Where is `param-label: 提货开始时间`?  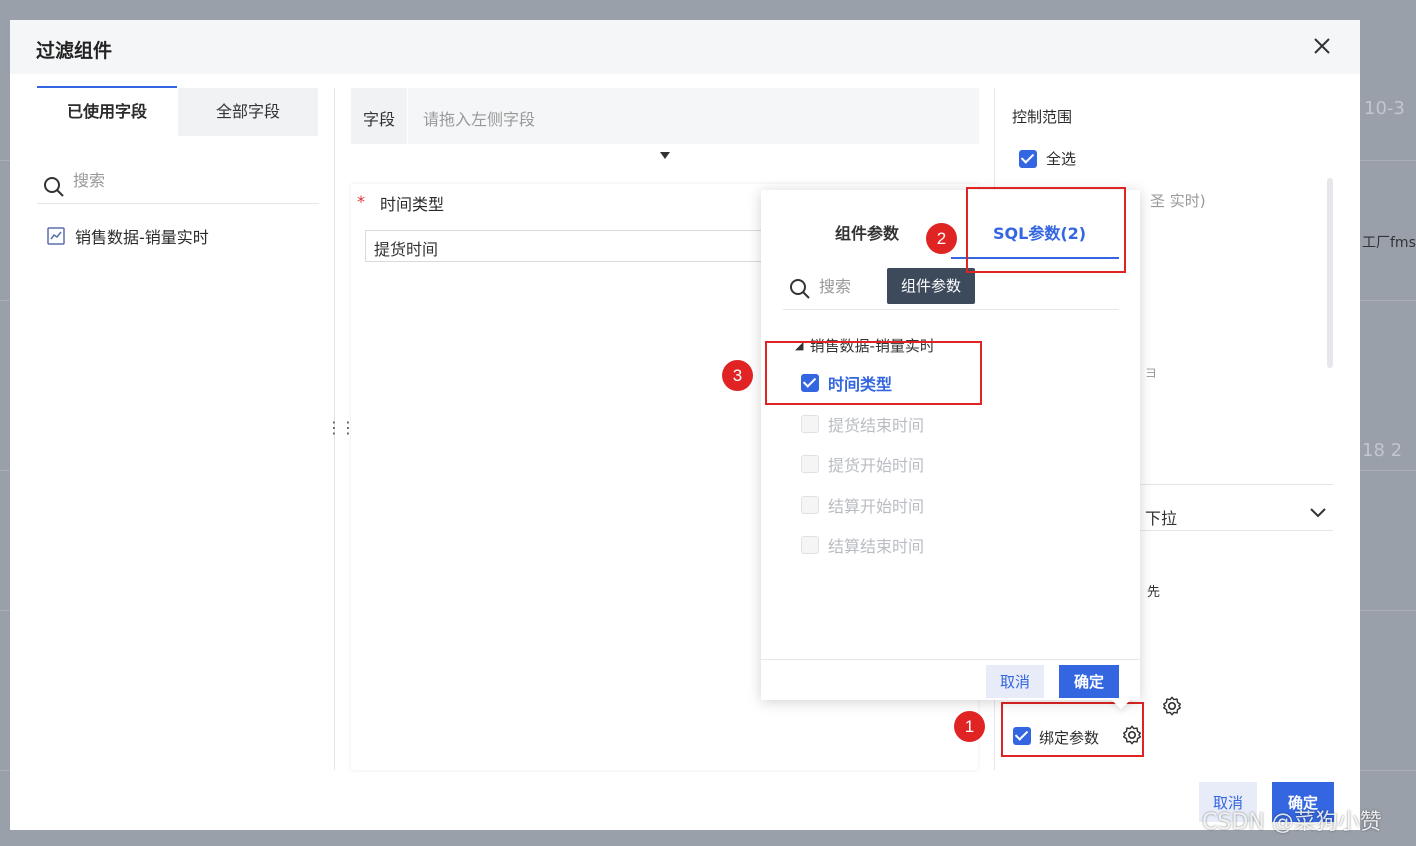
param-label: 提货开始时间 is located at coordinates (876, 465).